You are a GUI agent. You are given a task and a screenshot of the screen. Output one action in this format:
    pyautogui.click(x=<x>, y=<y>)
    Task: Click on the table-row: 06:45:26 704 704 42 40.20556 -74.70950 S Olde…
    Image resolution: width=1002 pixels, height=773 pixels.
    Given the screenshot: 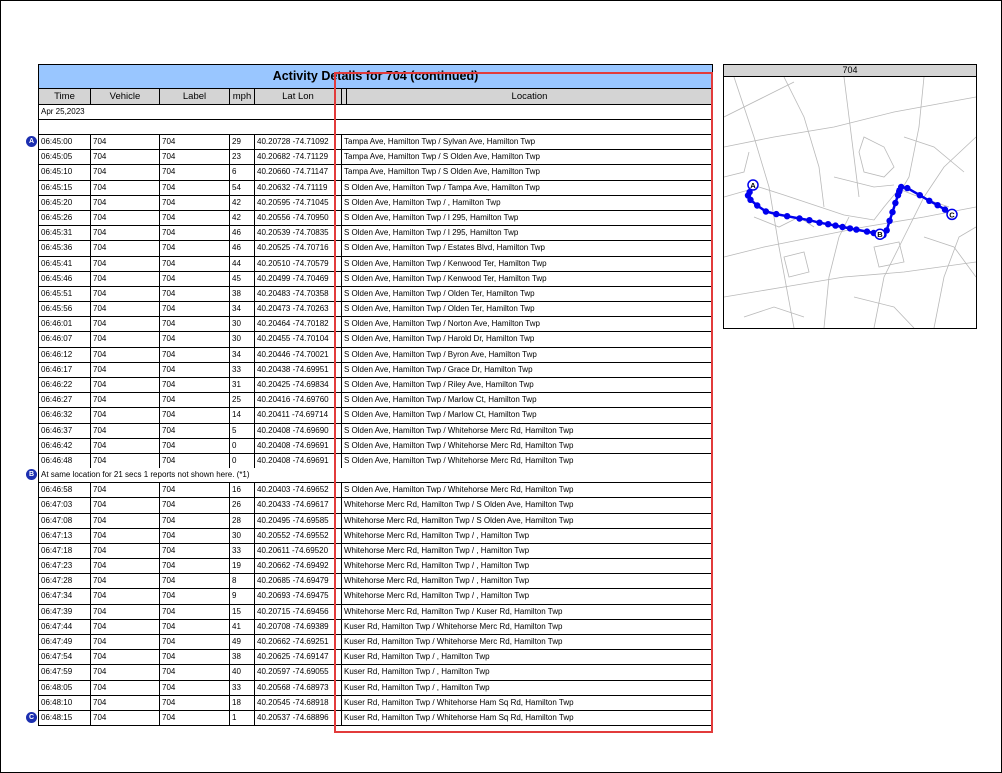 What is the action you would take?
    pyautogui.click(x=375, y=218)
    